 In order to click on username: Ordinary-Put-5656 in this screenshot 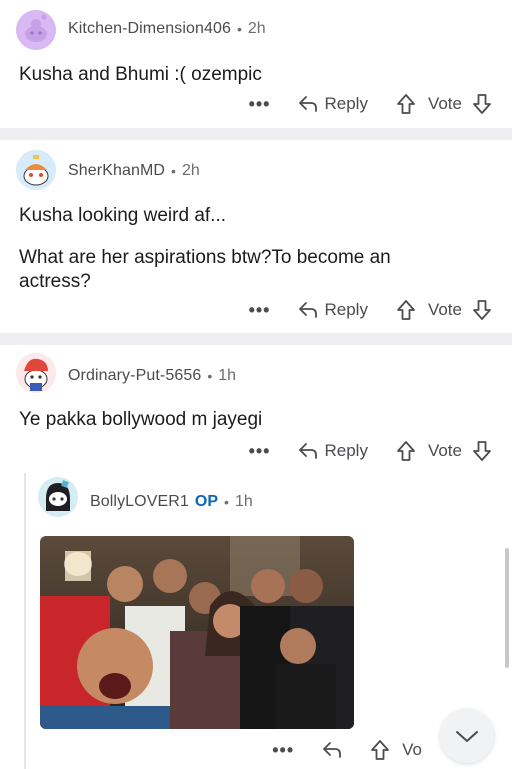, I will do `click(134, 376)`.